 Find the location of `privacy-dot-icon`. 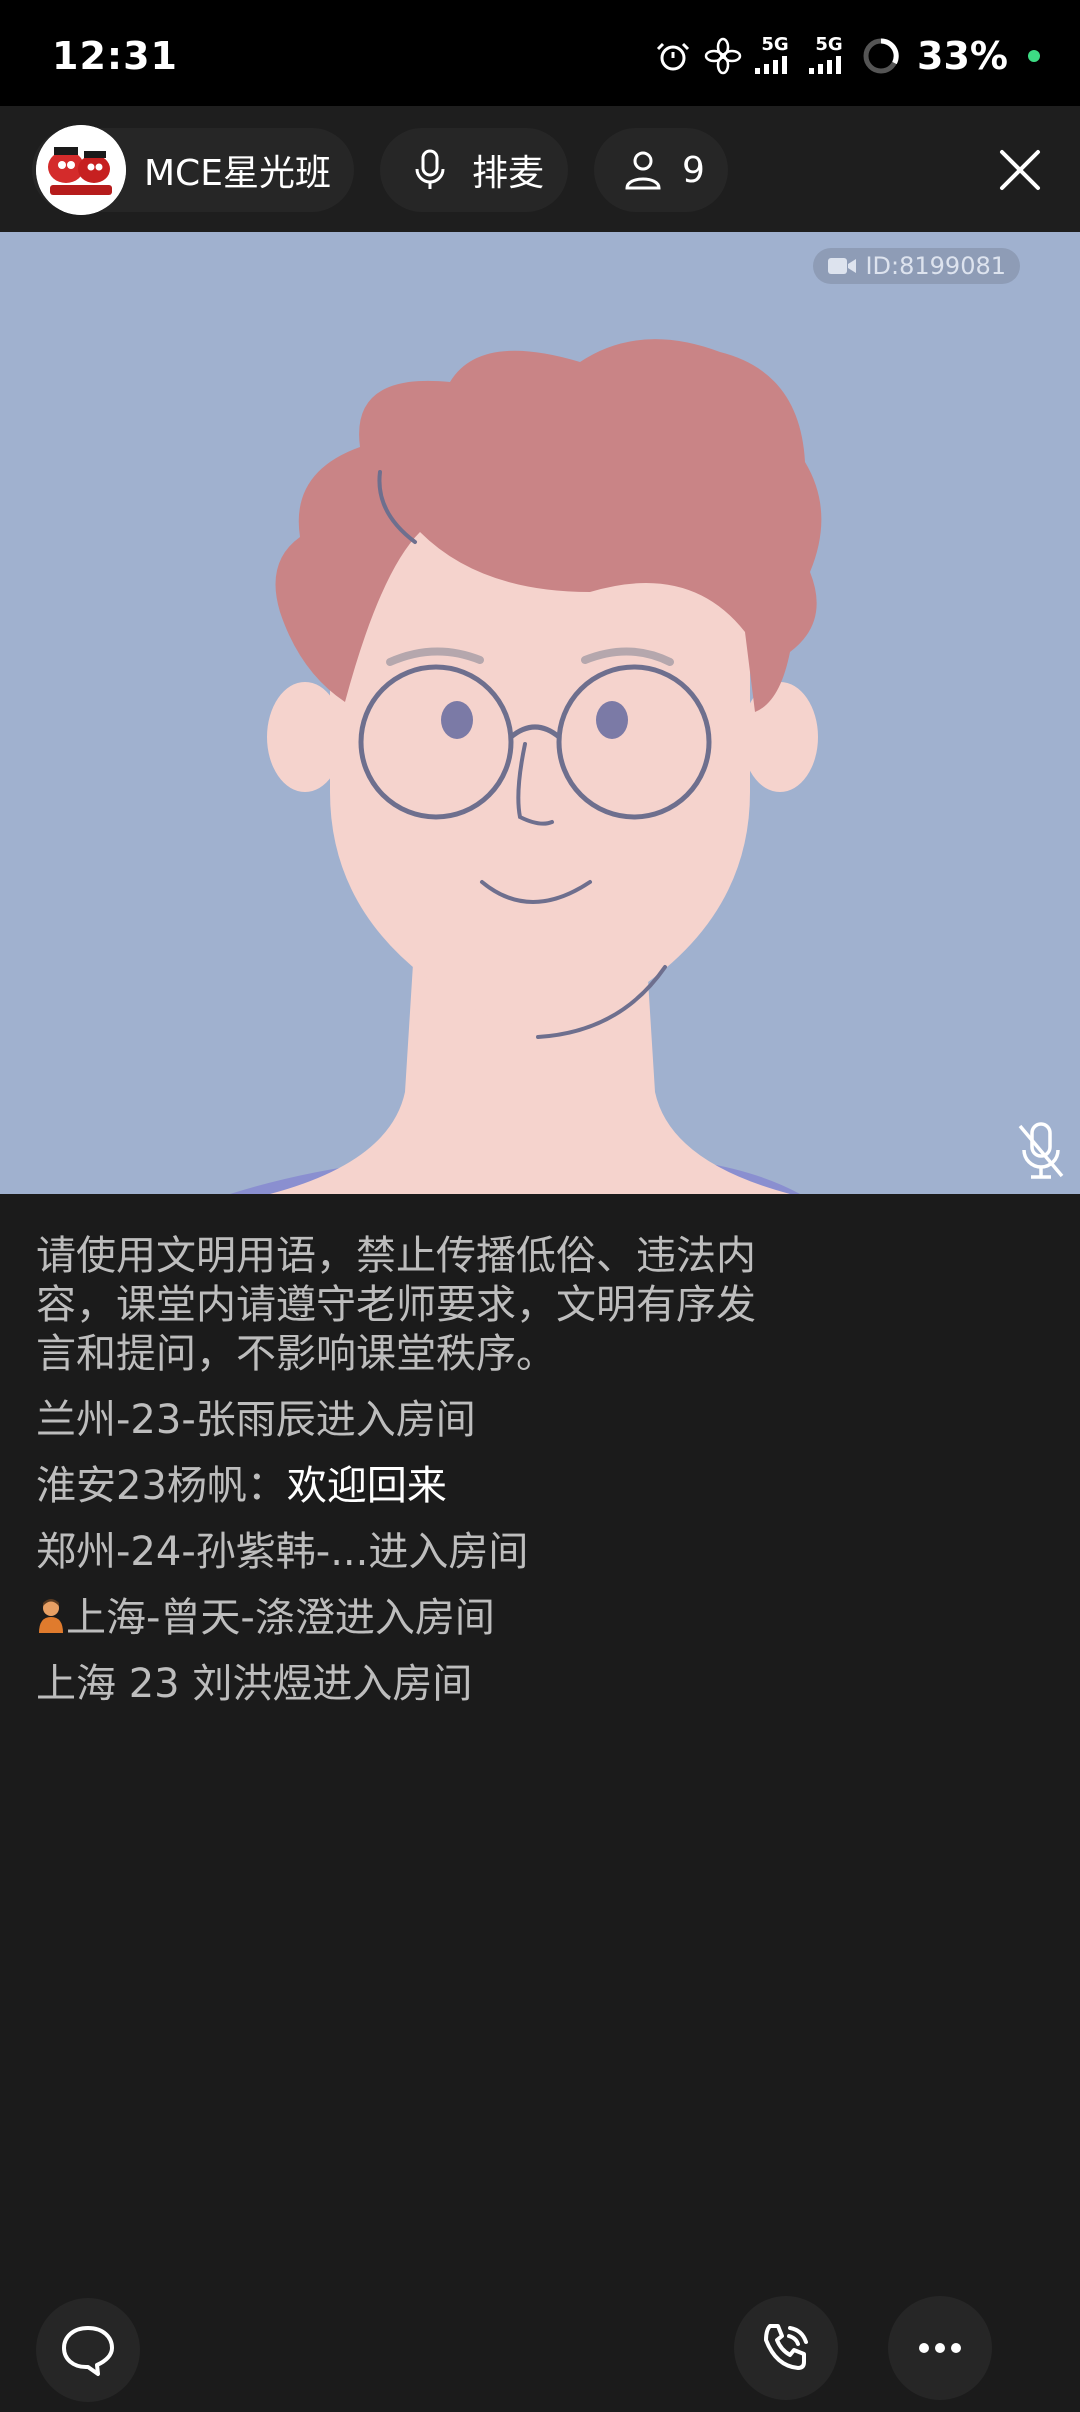

privacy-dot-icon is located at coordinates (1034, 56).